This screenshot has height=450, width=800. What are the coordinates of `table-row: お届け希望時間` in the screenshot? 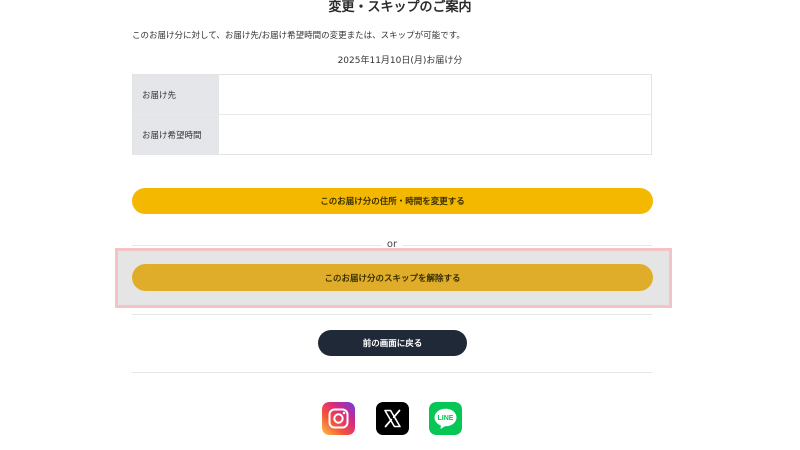 It's located at (392, 135).